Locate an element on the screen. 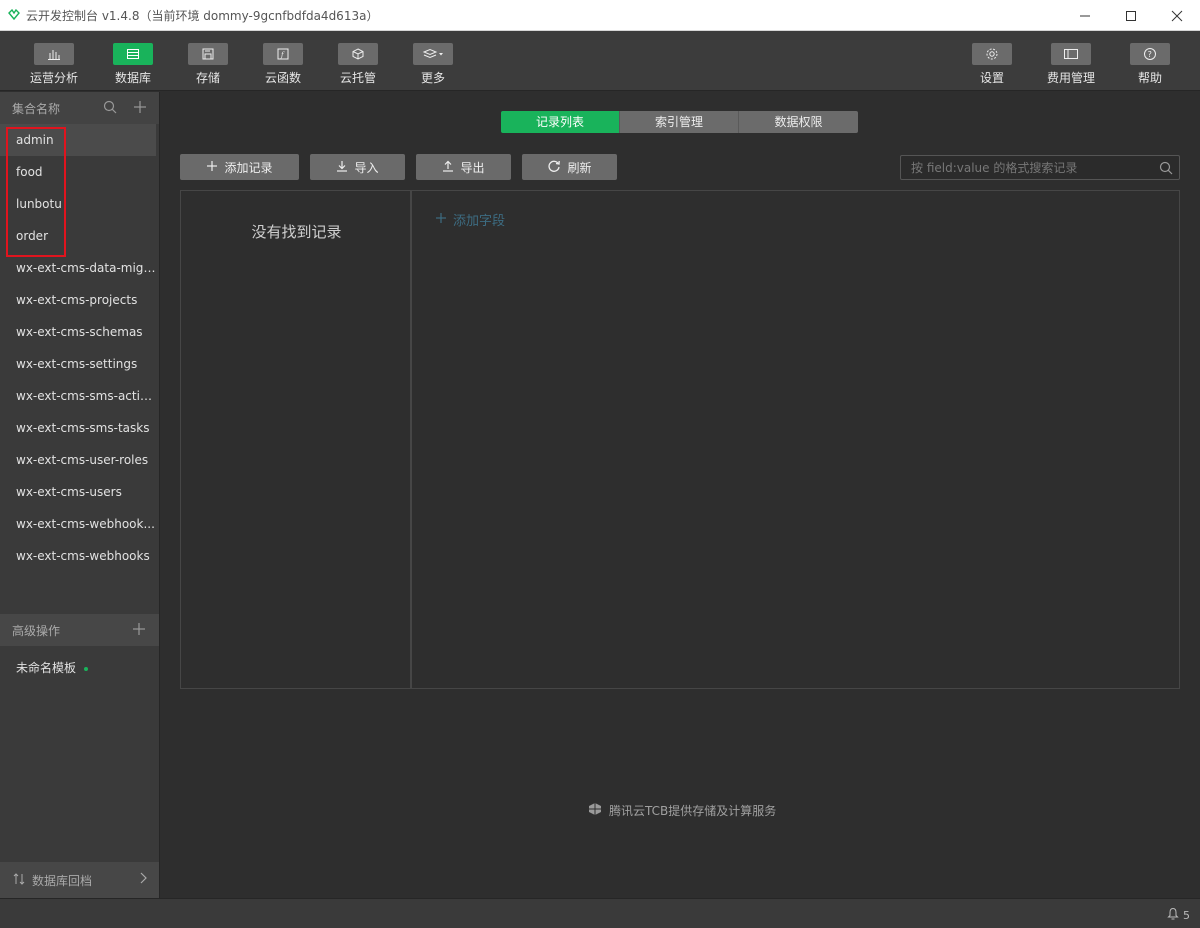 The width and height of the screenshot is (1200, 928). bell-icon is located at coordinates (1173, 915).